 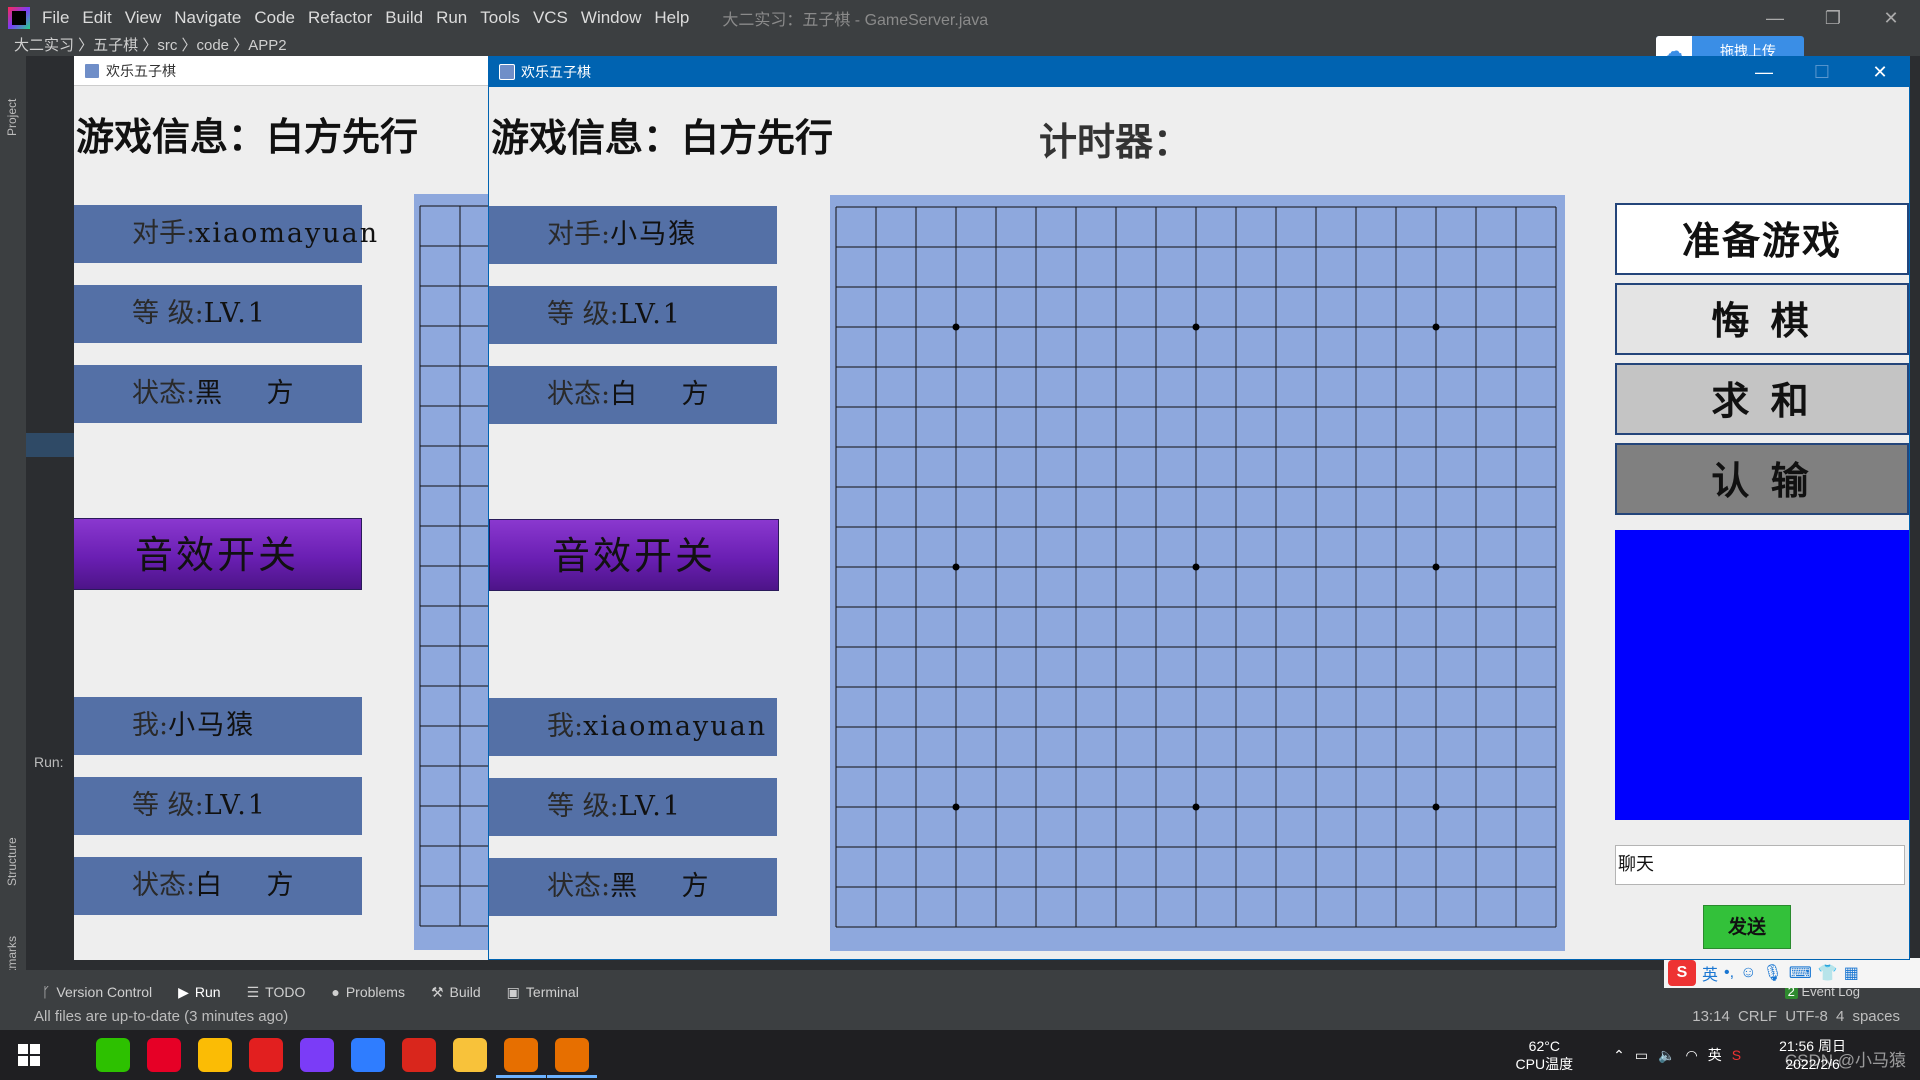 What do you see at coordinates (368, 992) in the screenshot?
I see `tab-problems: ● Problems` at bounding box center [368, 992].